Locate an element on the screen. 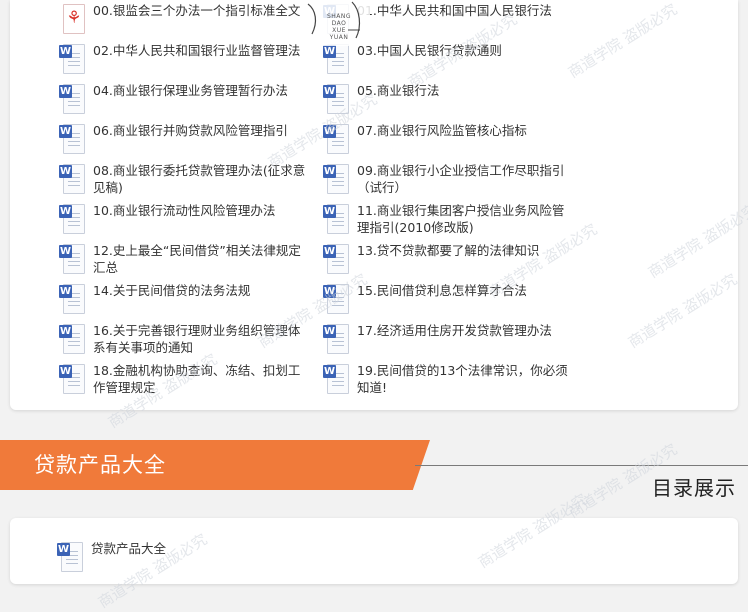 This screenshot has width=748, height=612. file-label: 16.关于完善银行理财业务组织管理体系有关事项的通知 is located at coordinates (197, 339).